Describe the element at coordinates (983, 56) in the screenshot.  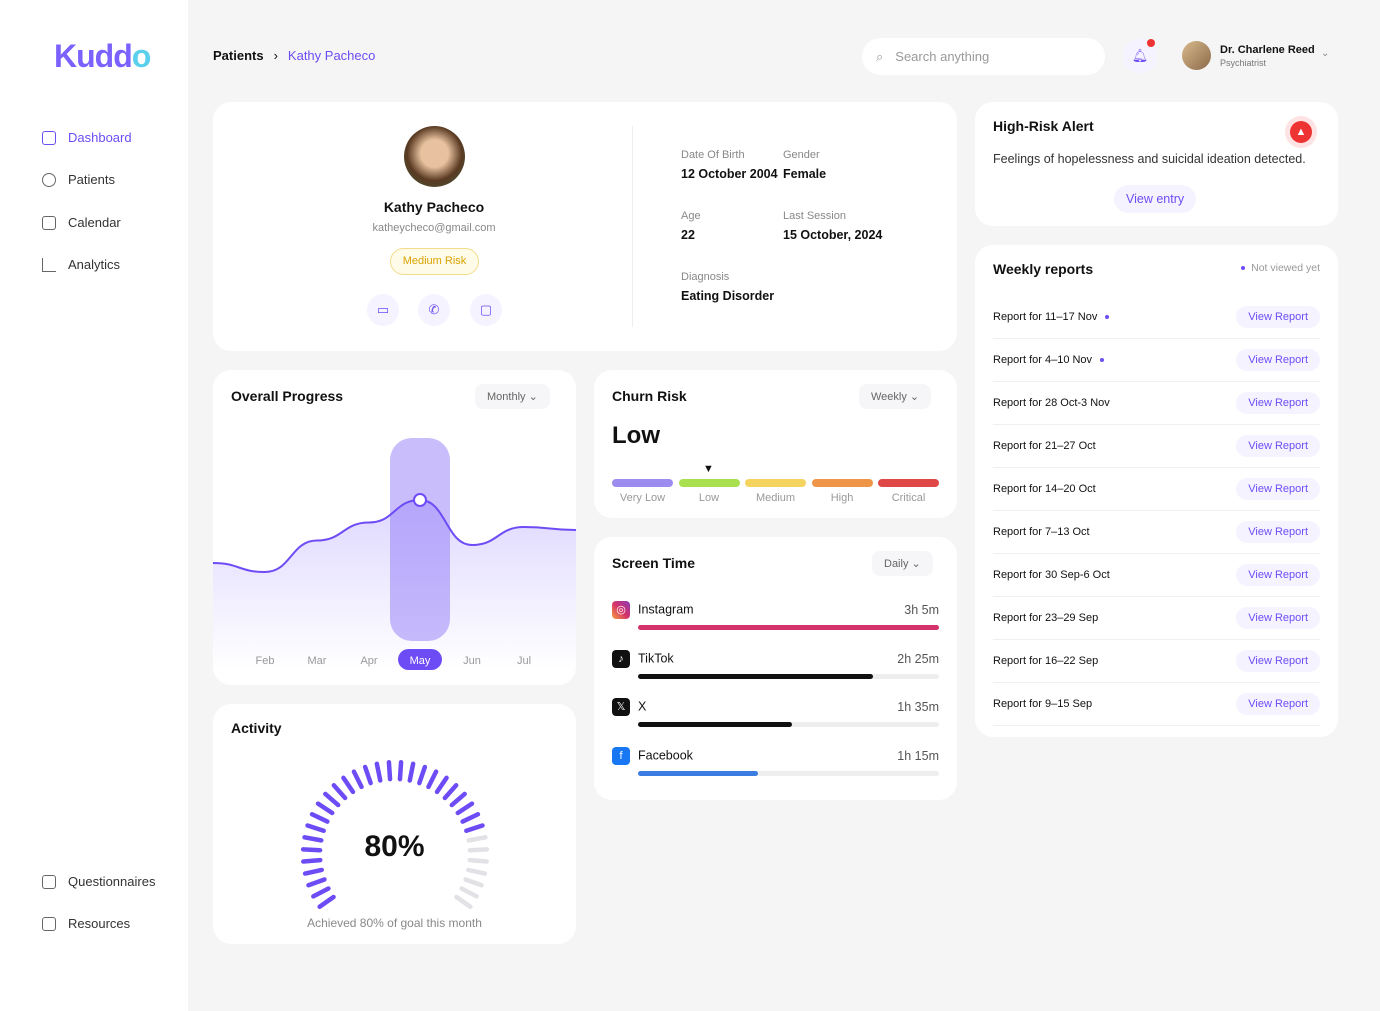
I see `search-input: ⌕ Search anything` at that location.